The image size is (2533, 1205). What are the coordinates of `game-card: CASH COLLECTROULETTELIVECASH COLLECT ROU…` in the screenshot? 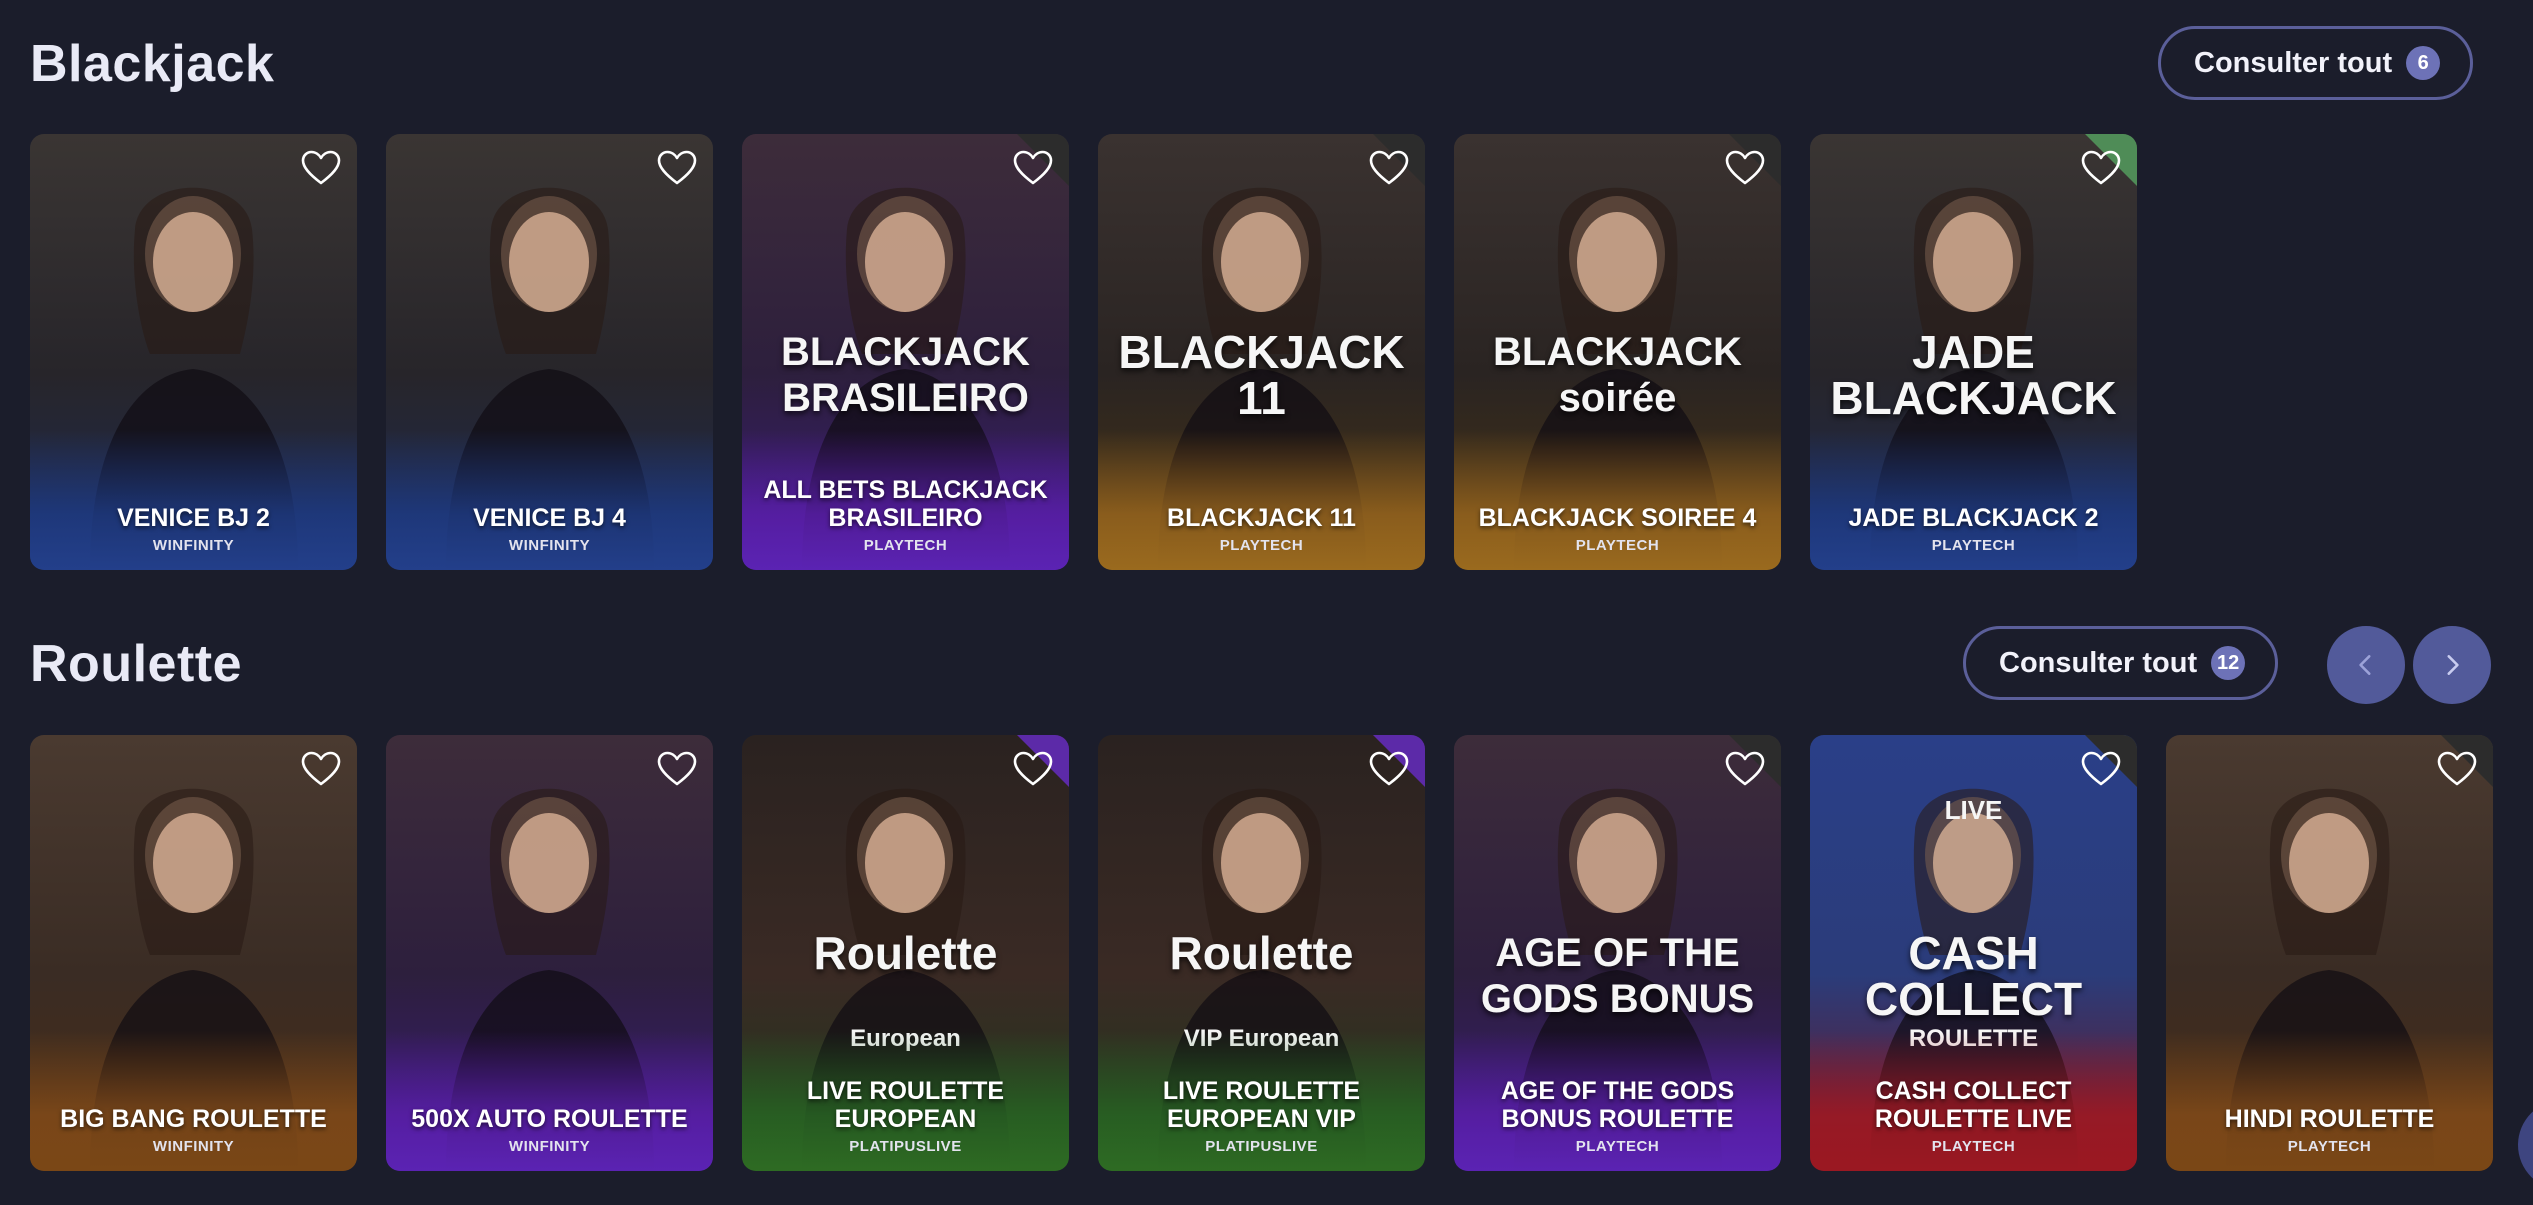 It's located at (1973, 953).